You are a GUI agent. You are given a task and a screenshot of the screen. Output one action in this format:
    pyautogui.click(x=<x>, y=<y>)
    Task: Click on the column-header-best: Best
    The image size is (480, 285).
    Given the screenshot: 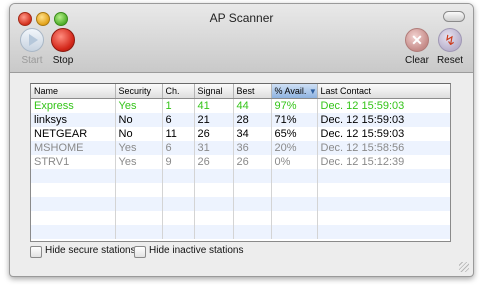 What is the action you would take?
    pyautogui.click(x=252, y=91)
    